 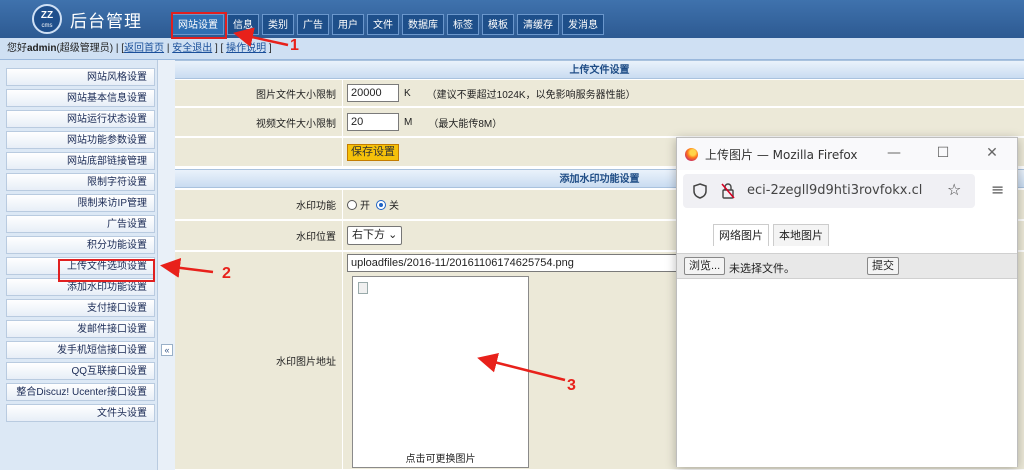 What do you see at coordinates (741, 235) in the screenshot?
I see `tab-network-image: 网络图片` at bounding box center [741, 235].